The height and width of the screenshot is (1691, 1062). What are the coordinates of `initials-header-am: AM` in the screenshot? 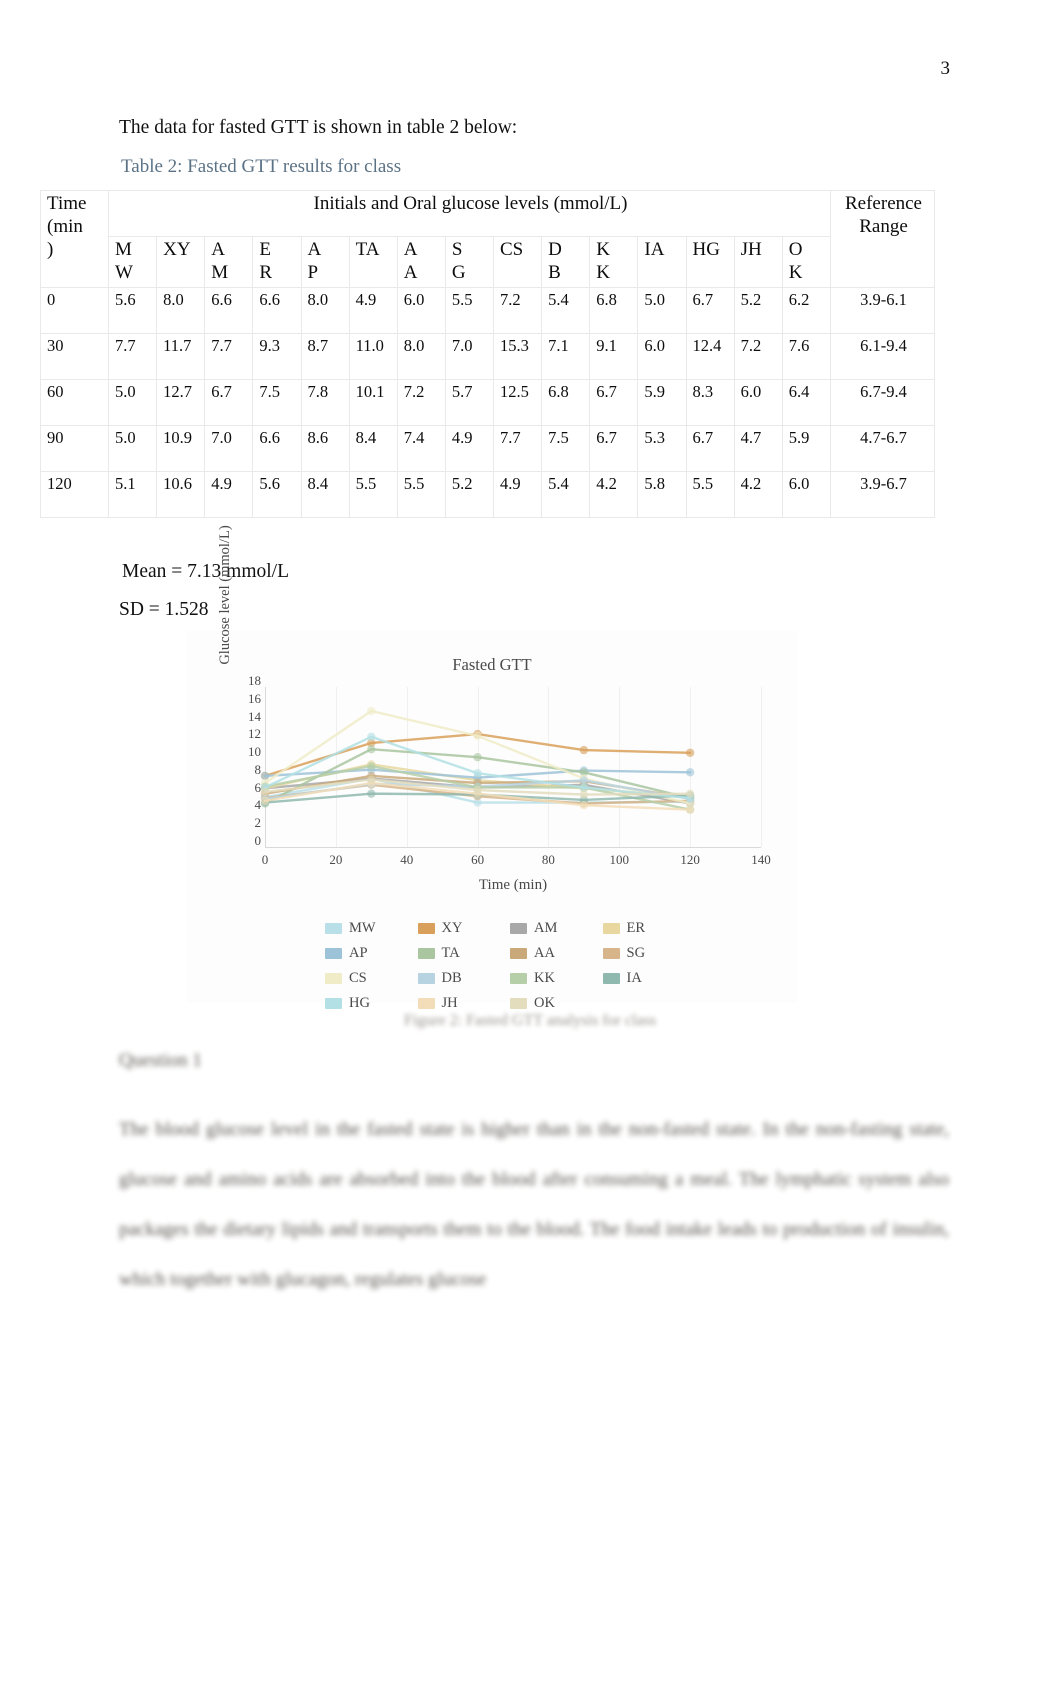 It's located at (229, 262).